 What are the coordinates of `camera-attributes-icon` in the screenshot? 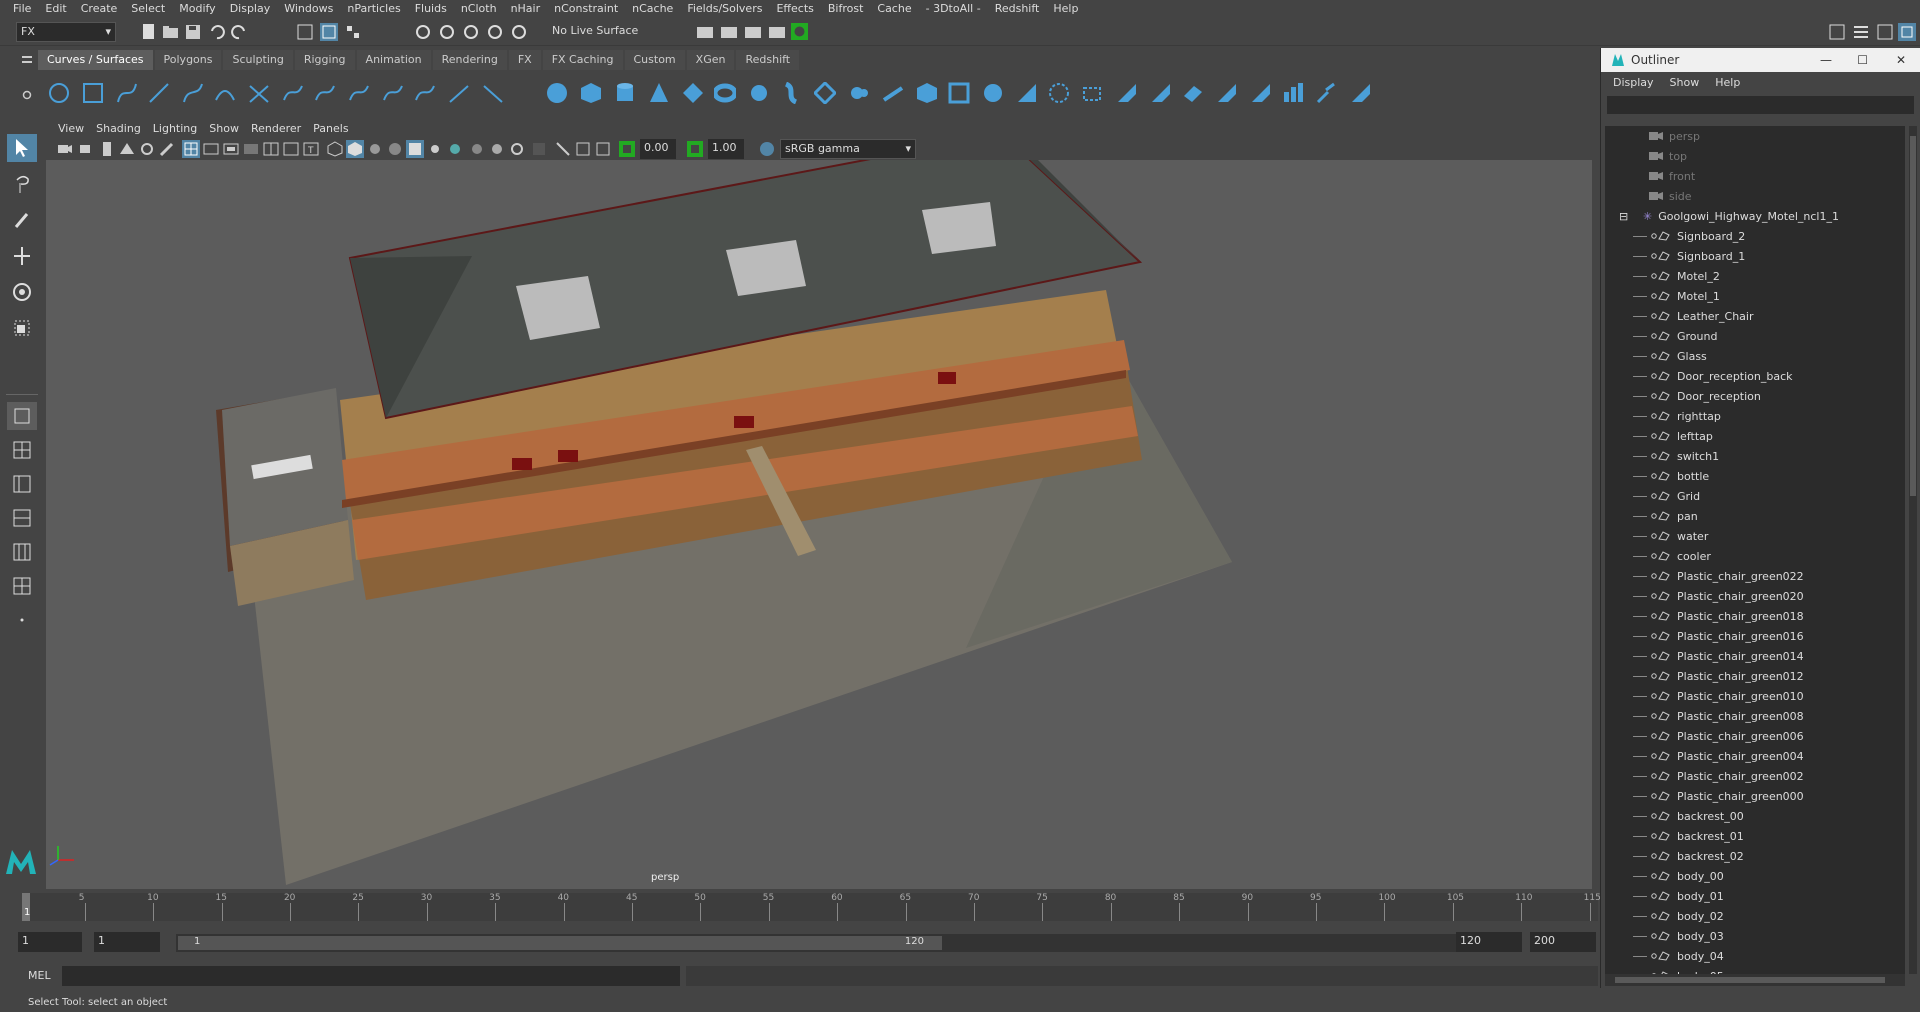 It's located at (87, 149).